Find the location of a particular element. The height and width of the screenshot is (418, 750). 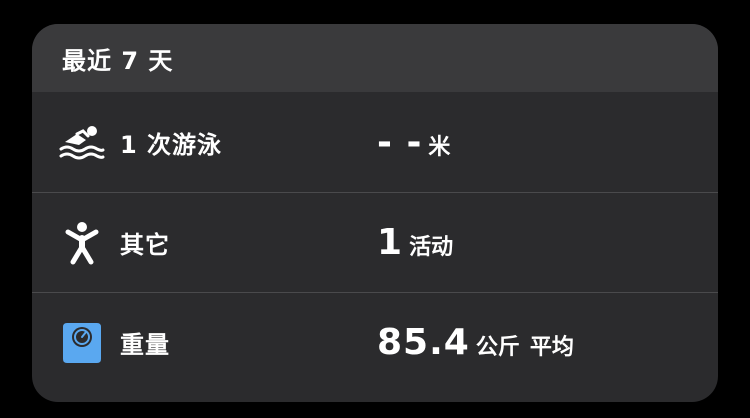

weight-unit: 公斤 is located at coordinates (497, 347).